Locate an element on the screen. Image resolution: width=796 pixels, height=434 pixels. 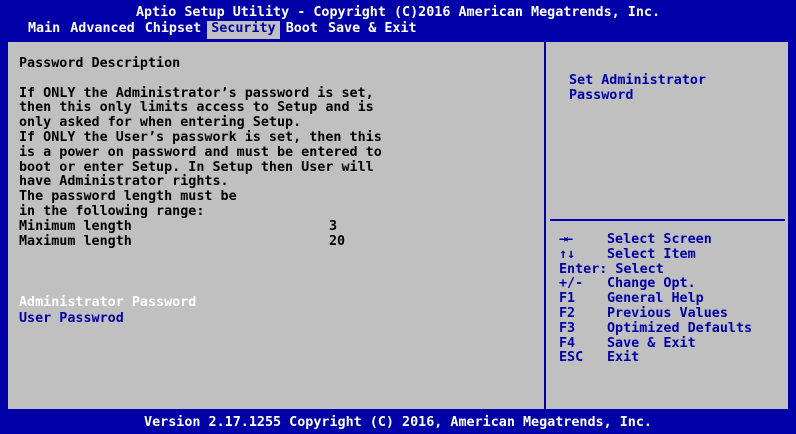
key-desc: Previous Values is located at coordinates (667, 313).